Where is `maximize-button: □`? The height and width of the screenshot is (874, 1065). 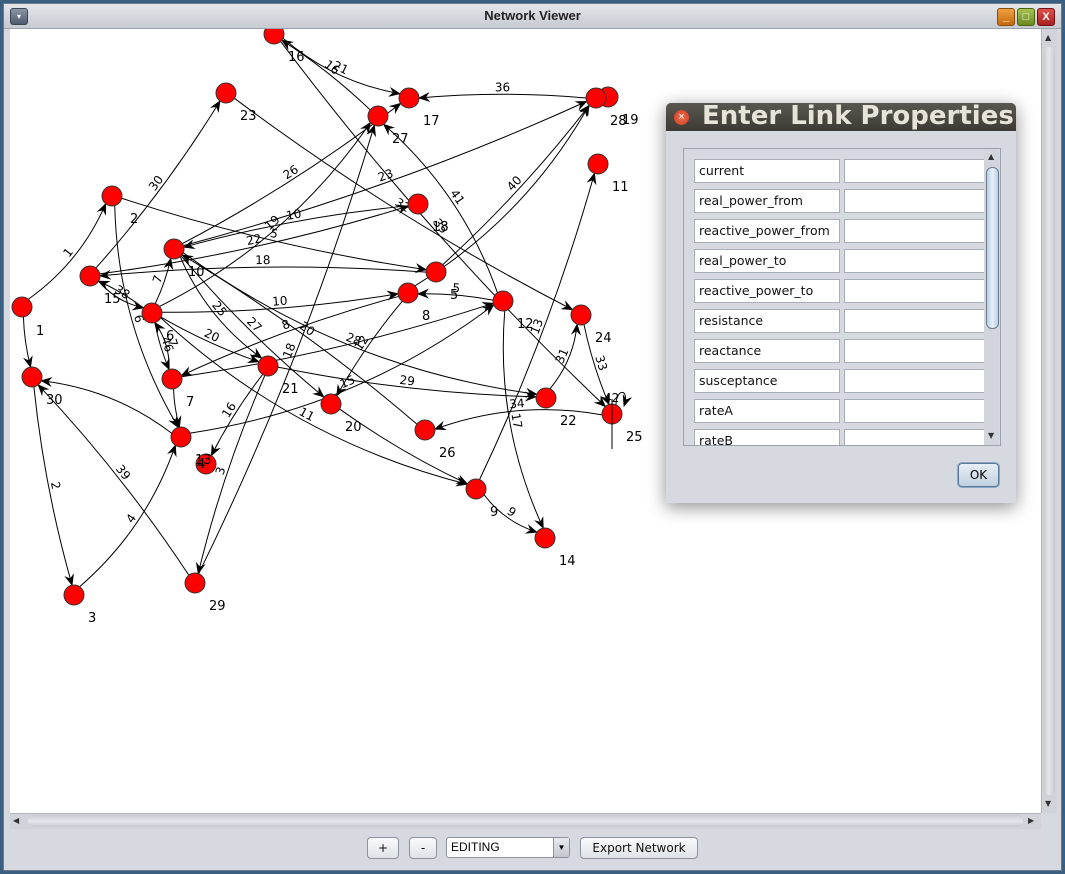 maximize-button: □ is located at coordinates (1026, 17).